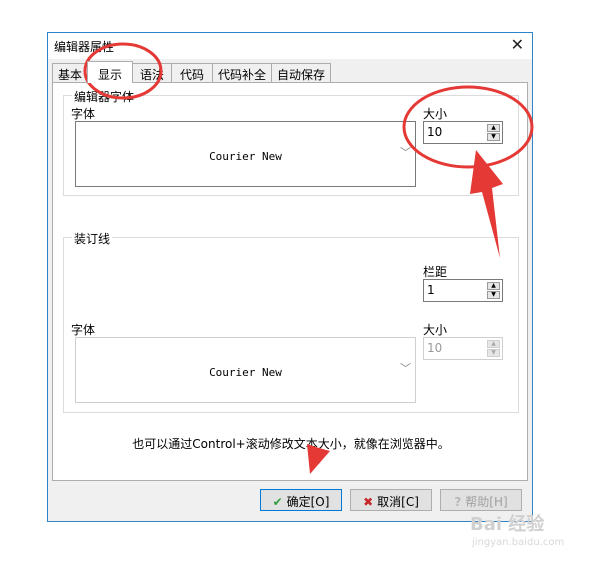 The height and width of the screenshot is (562, 606). What do you see at coordinates (330, 413) in the screenshot?
I see `annotation-arrow-ok` at bounding box center [330, 413].